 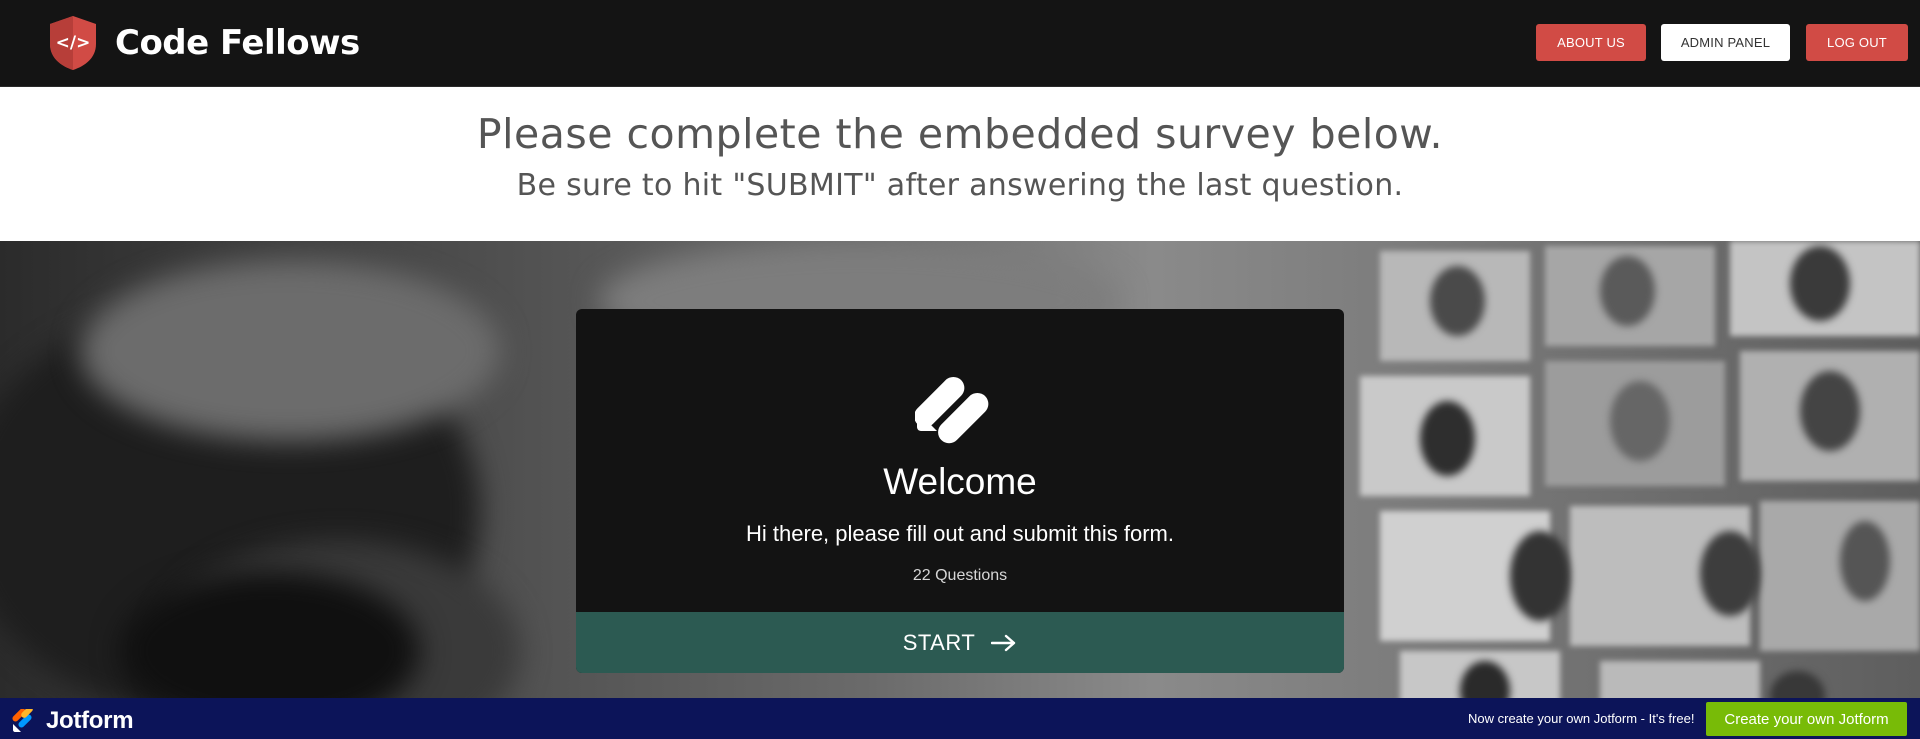 What do you see at coordinates (1003, 642) in the screenshot?
I see `arrow-right-icon` at bounding box center [1003, 642].